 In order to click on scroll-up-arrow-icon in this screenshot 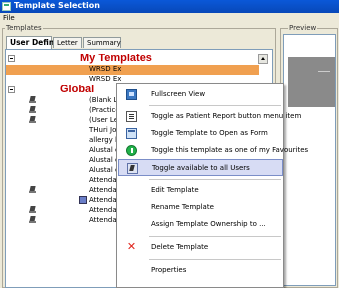, I will do `click(263, 59)`.